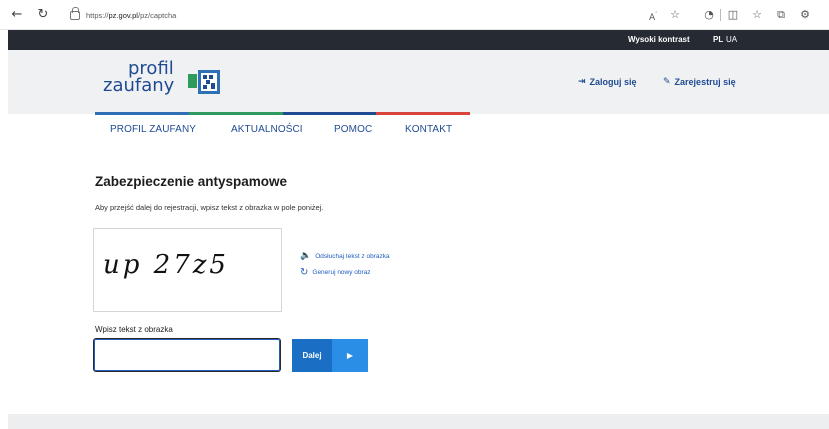 The image size is (829, 429). I want to click on listen-captcha-link: 🔈 Odsłuchaj tekst z obrazka, so click(345, 256).